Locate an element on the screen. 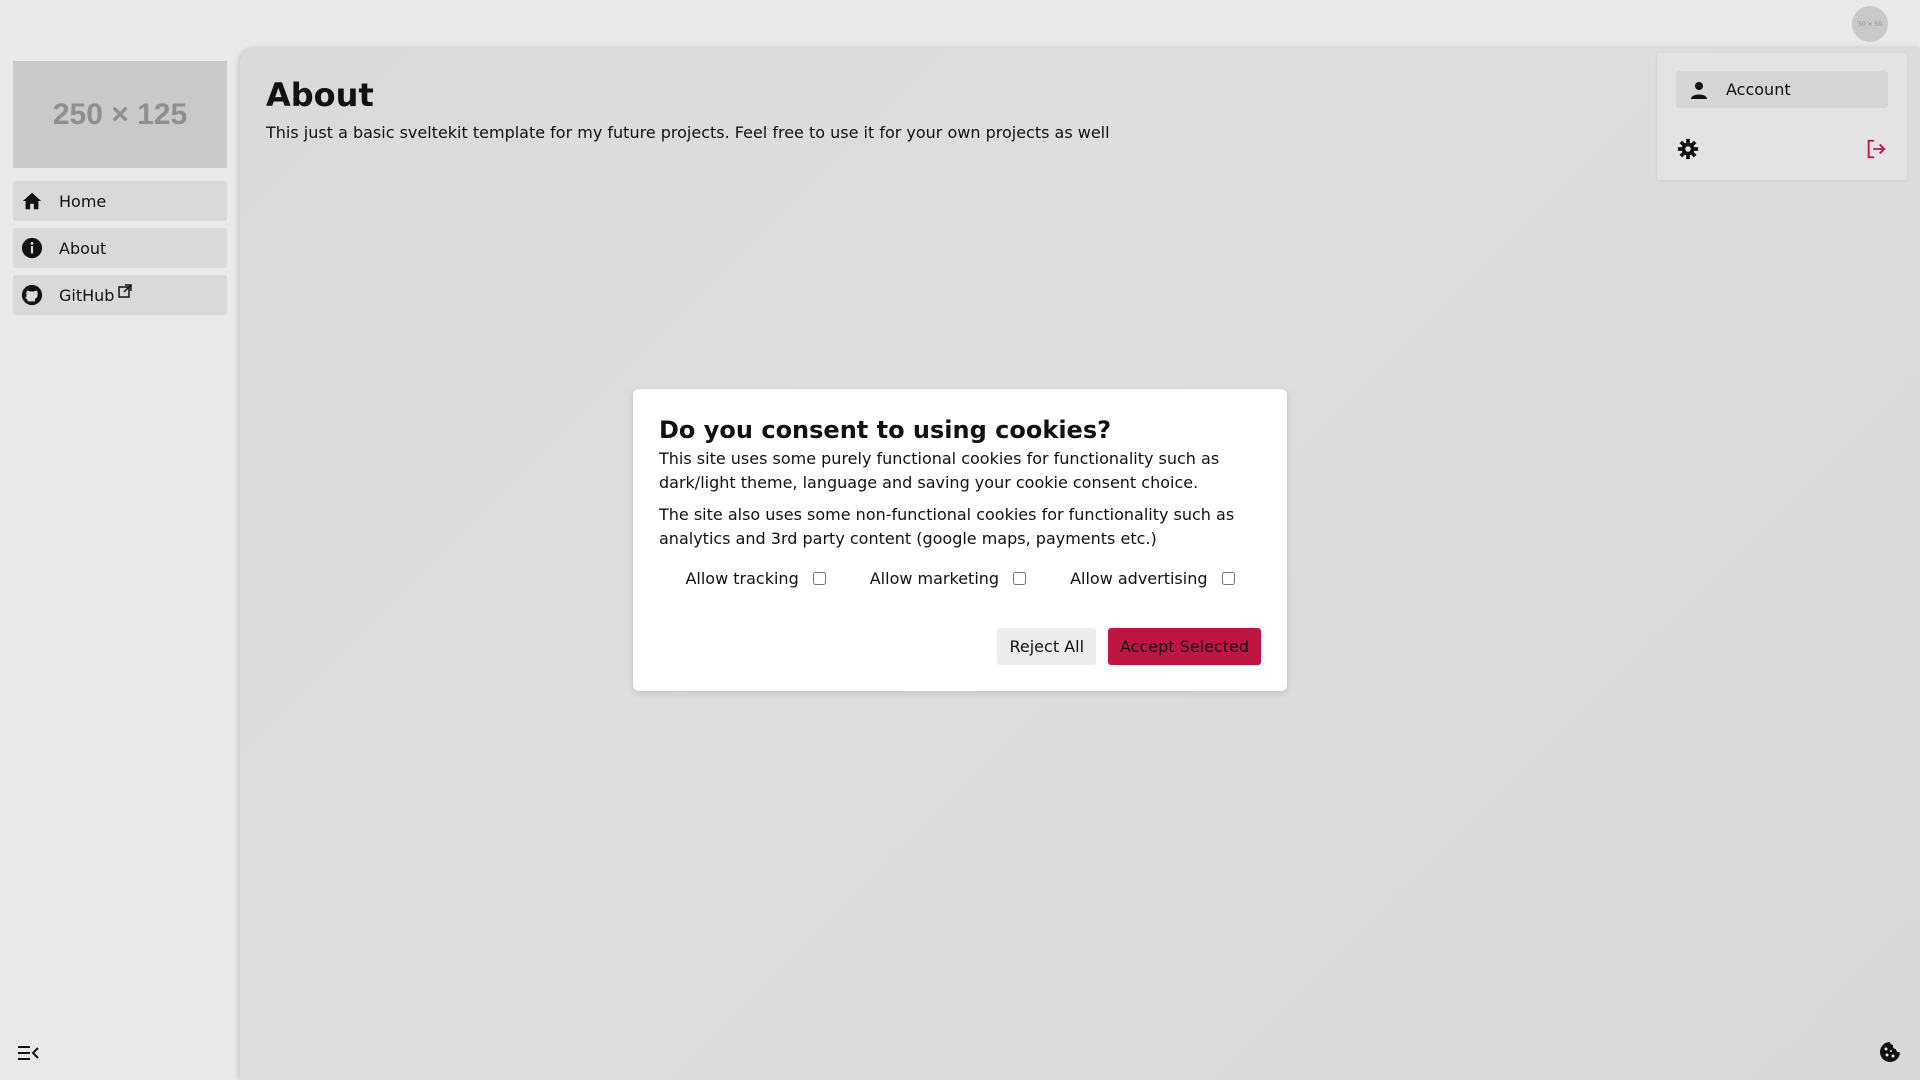 This screenshot has width=1920, height=1080. sidebar: 250 × 125 Home About GitHub is located at coordinates (120, 564).